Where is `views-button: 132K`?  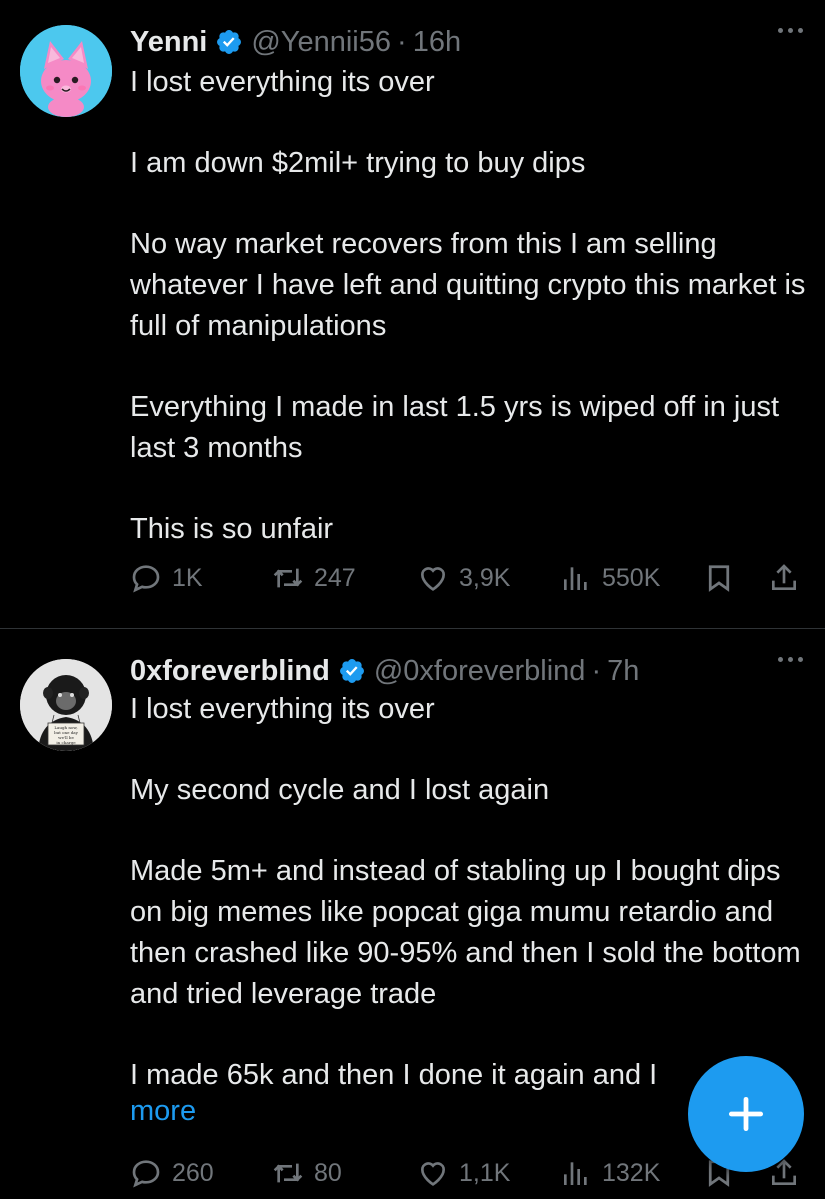
views-button: 132K is located at coordinates (610, 1173).